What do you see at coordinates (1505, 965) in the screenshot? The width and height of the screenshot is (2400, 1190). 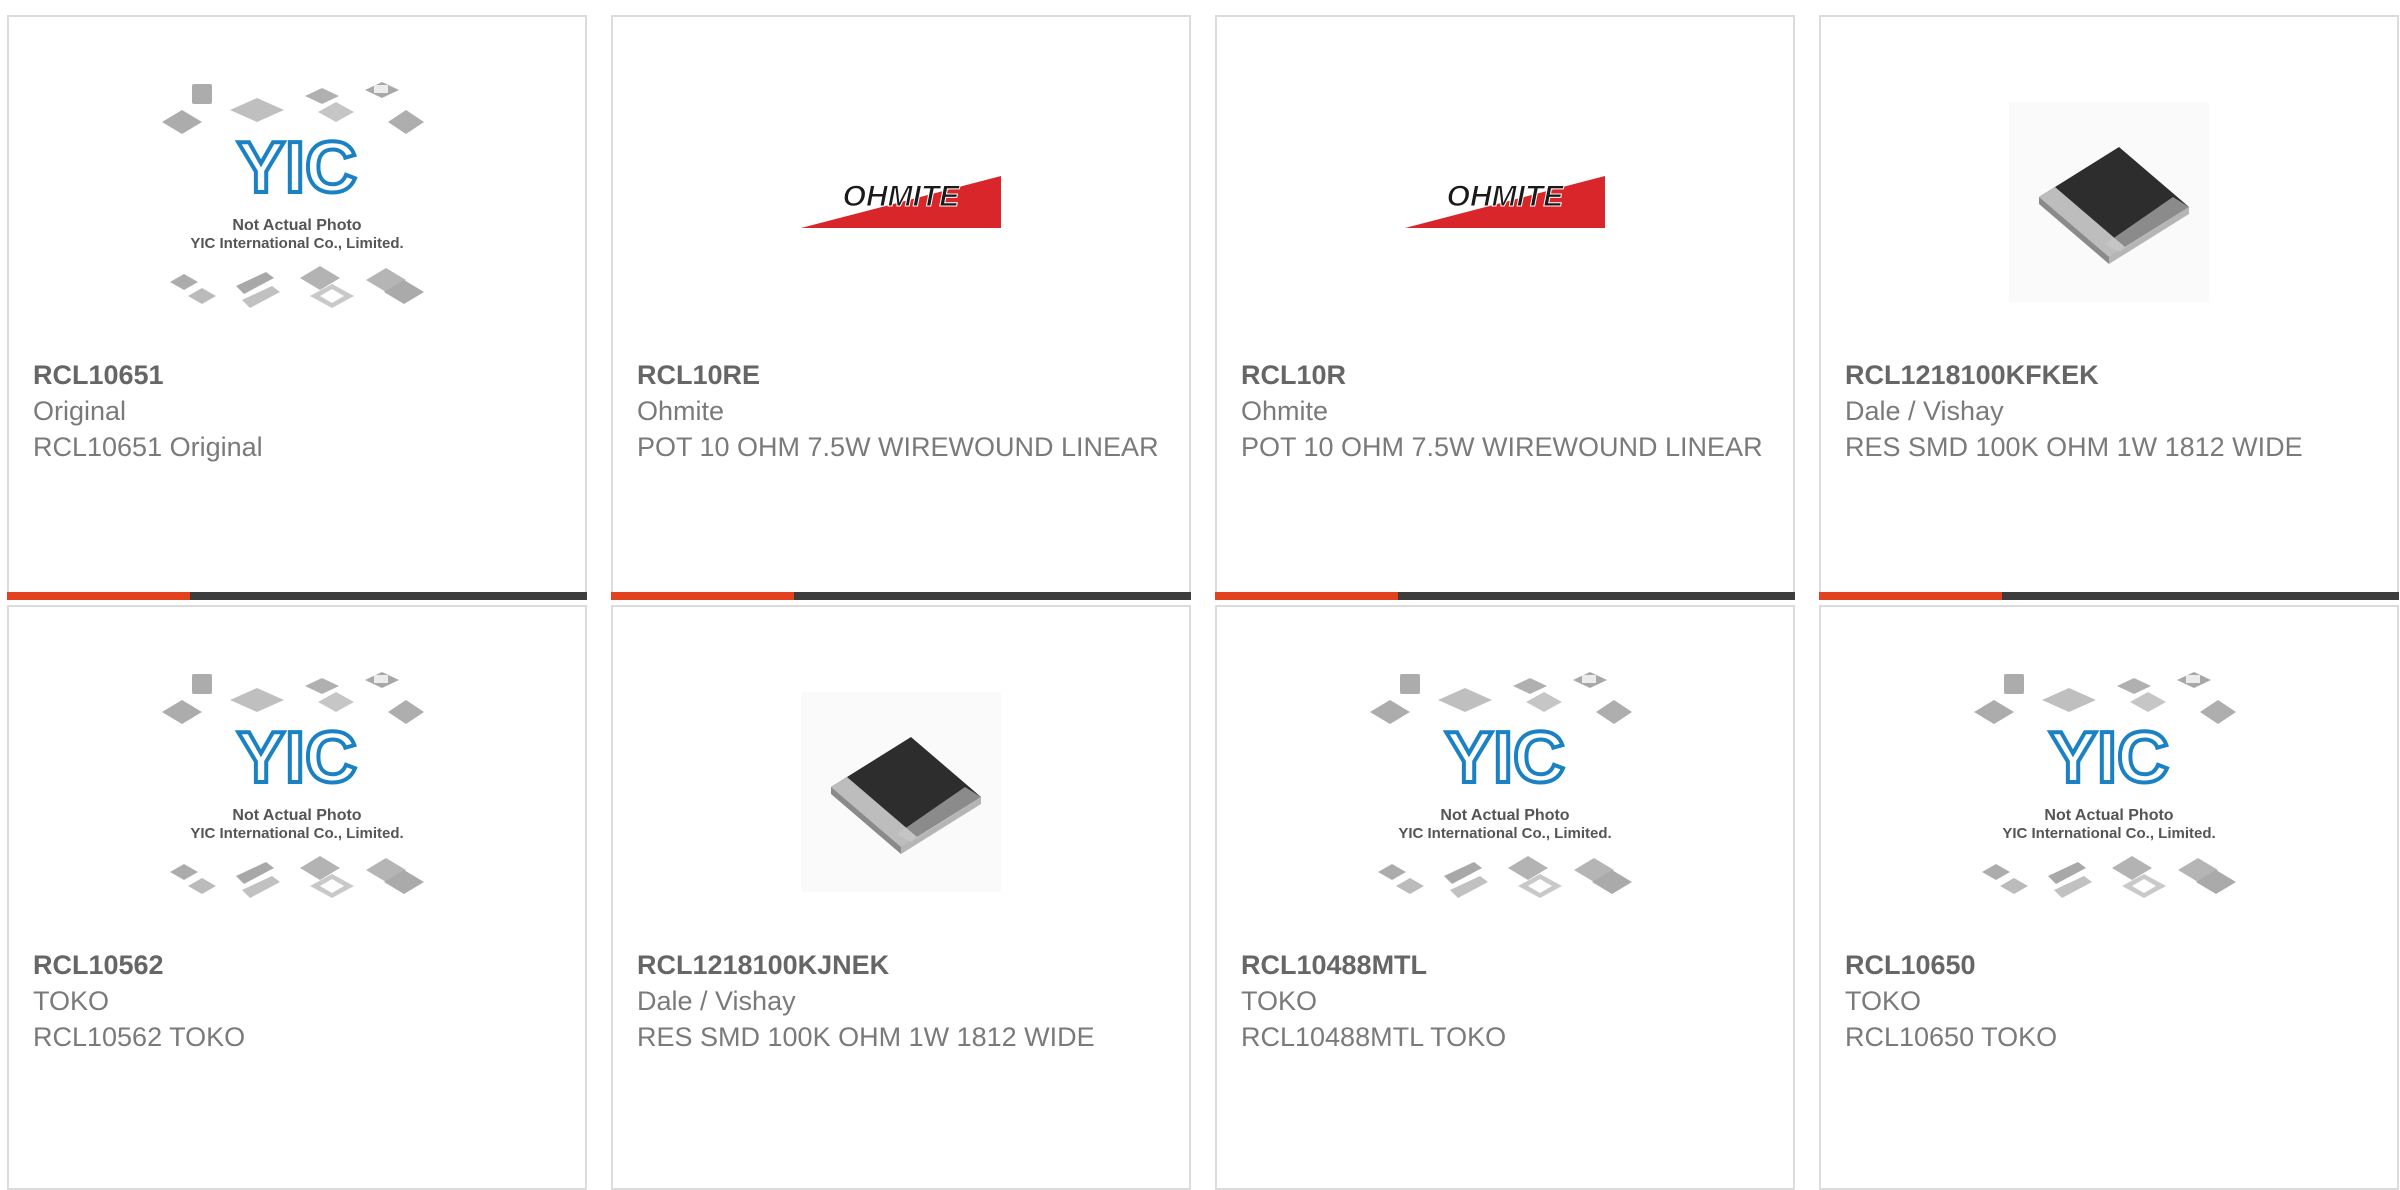 I see `part-number: RCL10488MTL` at bounding box center [1505, 965].